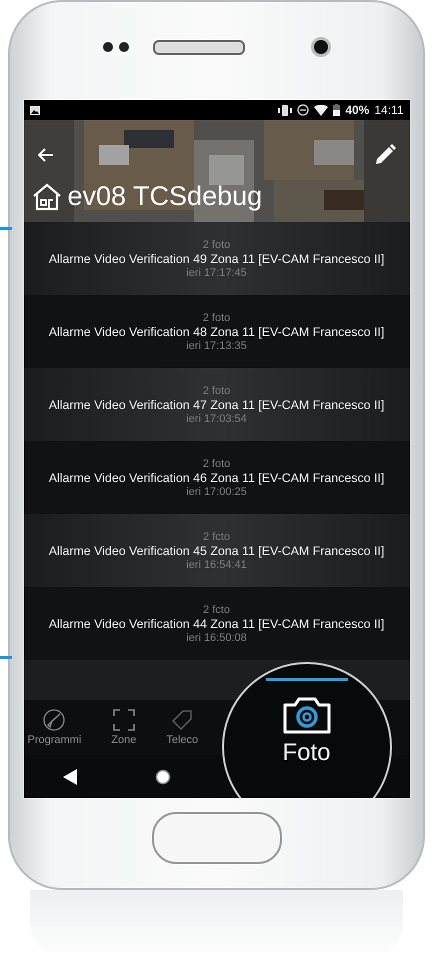  Describe the element at coordinates (389, 110) in the screenshot. I see `clock: 14:11` at that location.